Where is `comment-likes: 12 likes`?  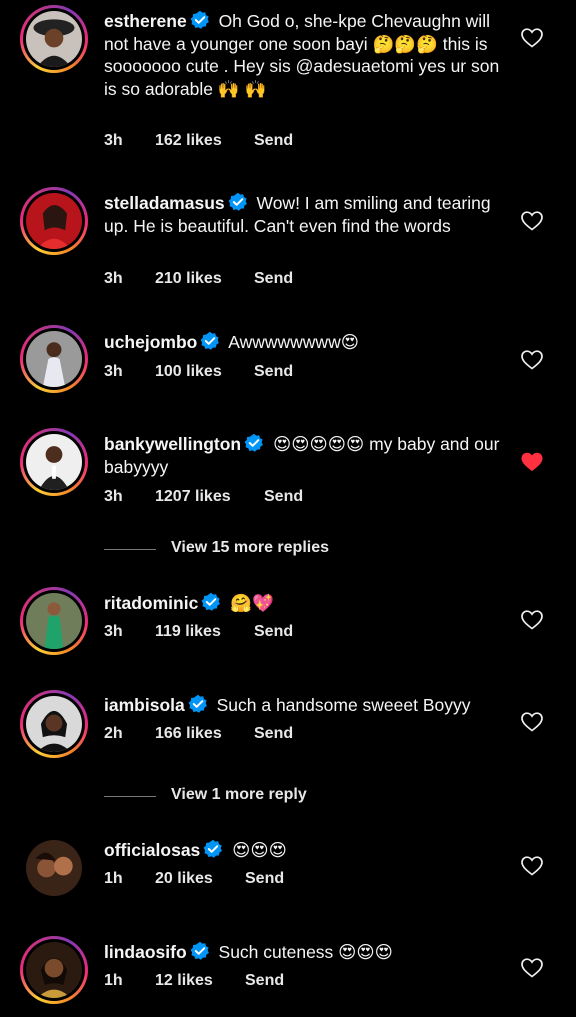
comment-likes: 12 likes is located at coordinates (184, 981).